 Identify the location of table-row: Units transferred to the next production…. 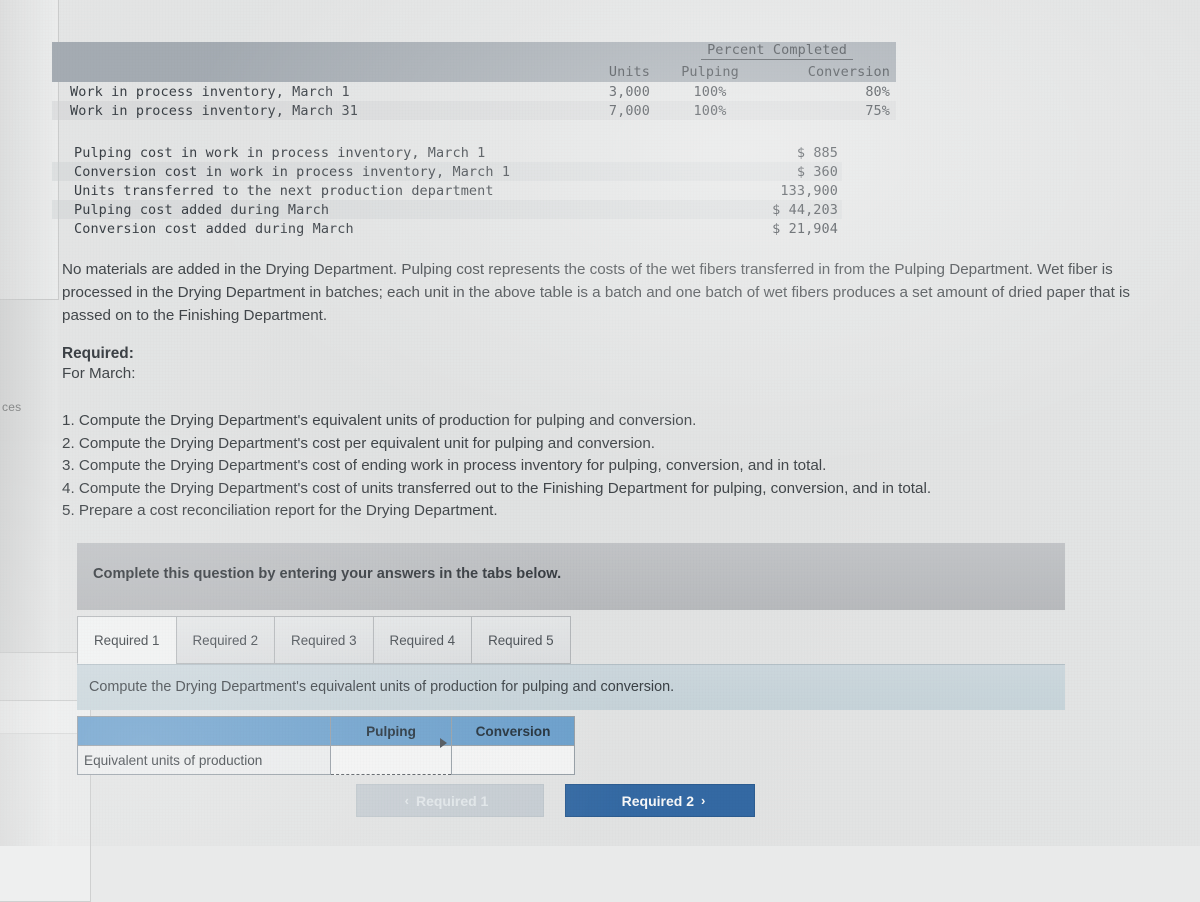
(447, 190).